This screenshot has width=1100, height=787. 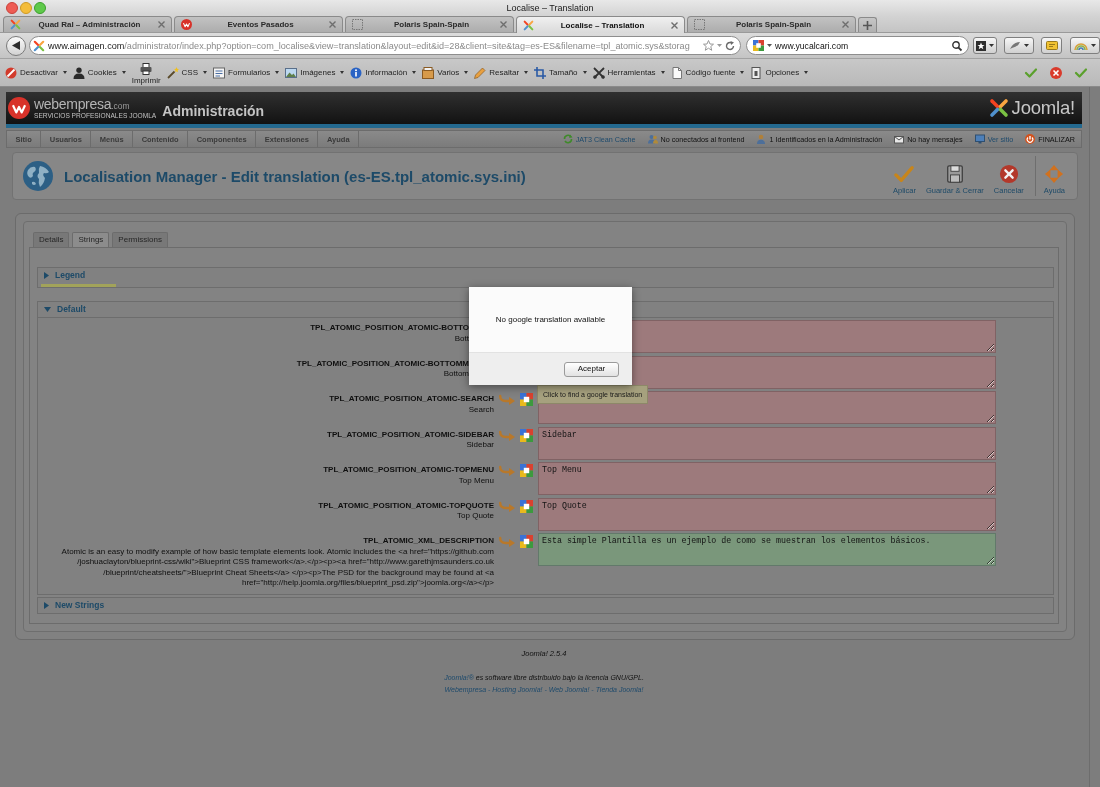 I want to click on box-icon, so click(x=428, y=72).